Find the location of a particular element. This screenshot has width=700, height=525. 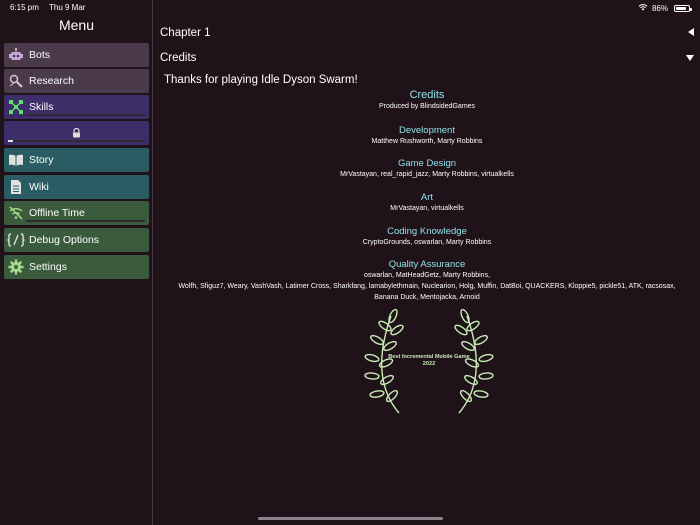

code-icon is located at coordinates (16, 240).